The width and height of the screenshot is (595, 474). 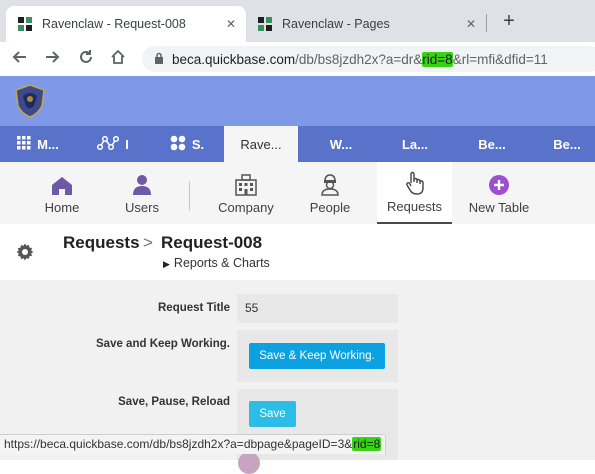 What do you see at coordinates (163, 344) in the screenshot?
I see `field-label-save-keep-working: Save and Keep Working.` at bounding box center [163, 344].